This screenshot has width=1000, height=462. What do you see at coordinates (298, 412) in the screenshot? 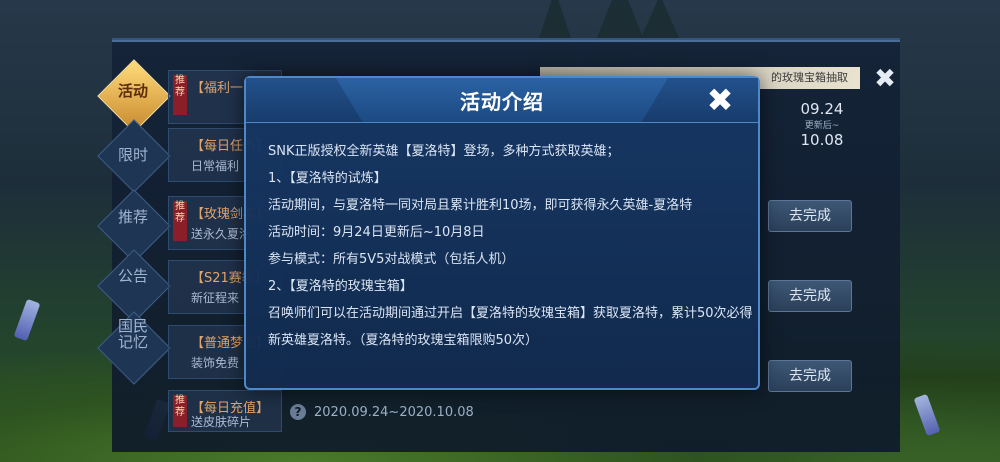
I see `question-icon: ?` at bounding box center [298, 412].